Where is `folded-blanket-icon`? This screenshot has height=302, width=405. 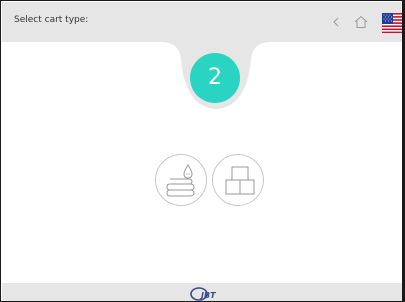 folded-blanket-icon is located at coordinates (180, 180).